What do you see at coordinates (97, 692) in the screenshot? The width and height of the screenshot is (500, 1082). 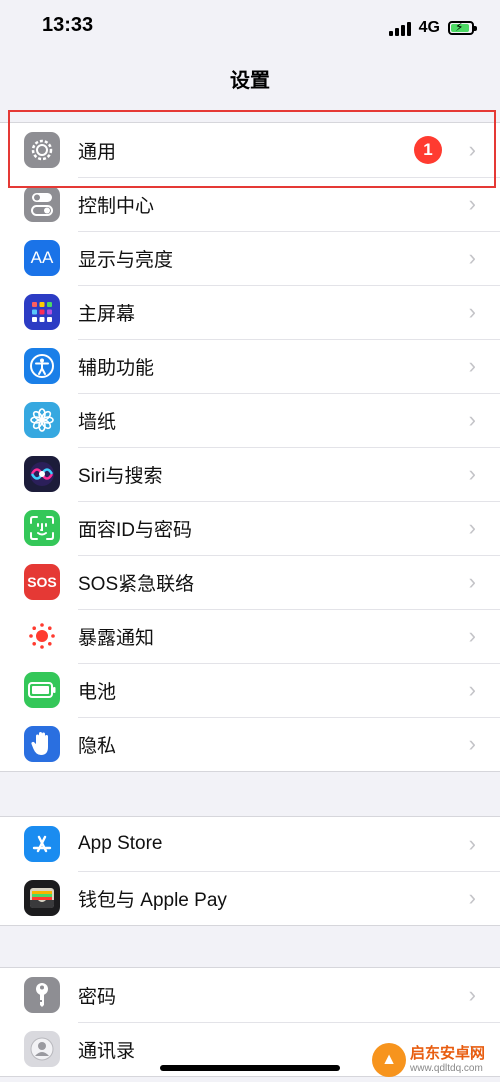 I see `row-label: 电池` at bounding box center [97, 692].